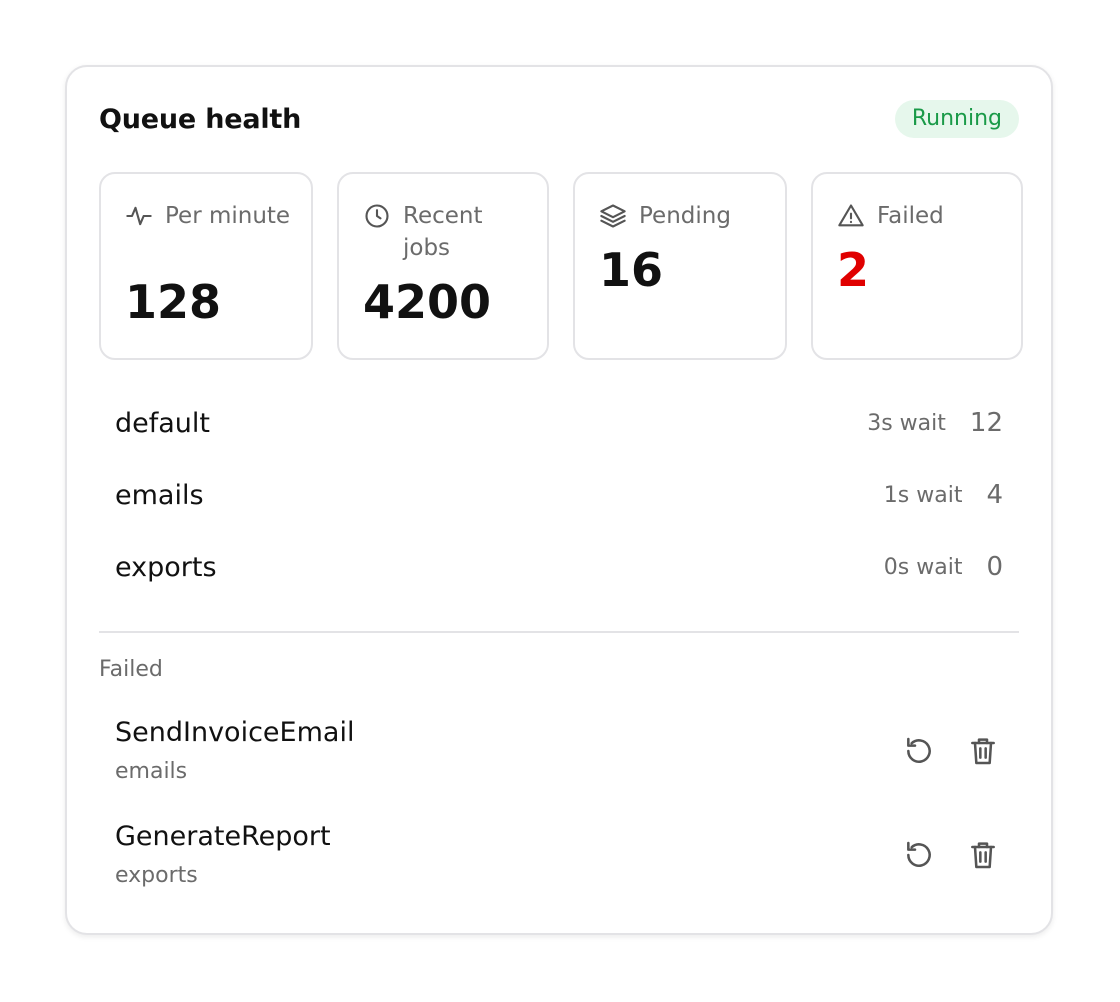 The height and width of the screenshot is (1002, 1120). Describe the element at coordinates (853, 270) in the screenshot. I see `stat-value: 2` at that location.